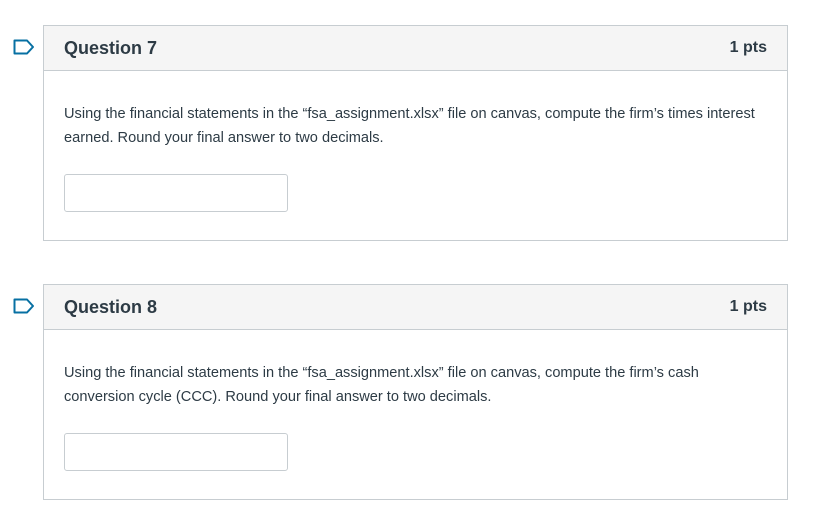 The image size is (822, 525). I want to click on question-header: Question 8 1 pts, so click(415, 307).